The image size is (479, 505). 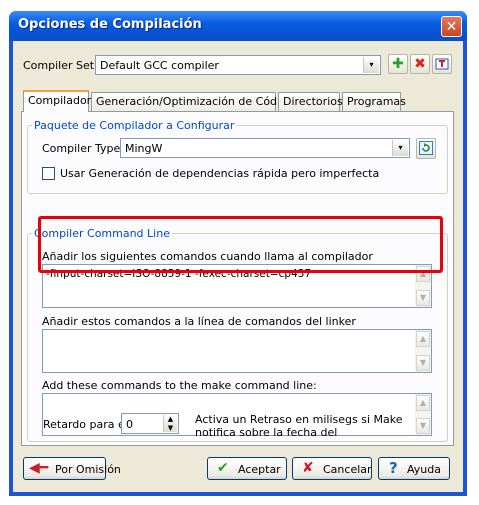 What do you see at coordinates (238, 26) in the screenshot?
I see `title-bar: Opciones de Compilación ✕` at bounding box center [238, 26].